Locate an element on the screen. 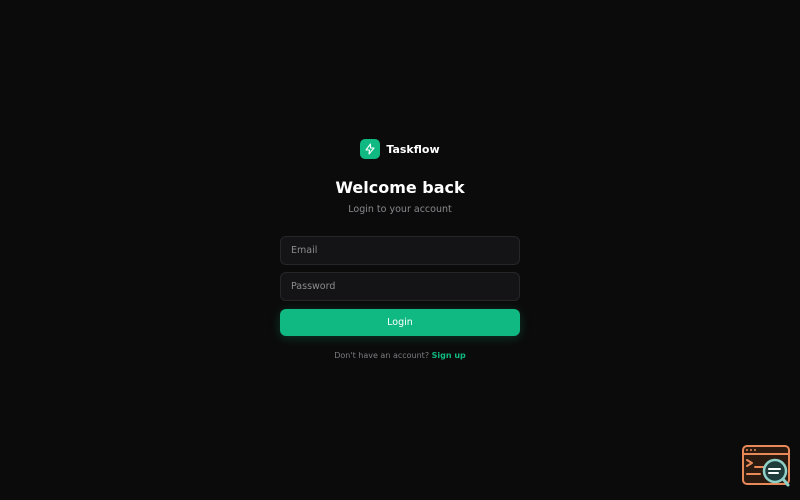 The height and width of the screenshot is (500, 800). signup-prompt: Don't have an account? Sign up is located at coordinates (400, 356).